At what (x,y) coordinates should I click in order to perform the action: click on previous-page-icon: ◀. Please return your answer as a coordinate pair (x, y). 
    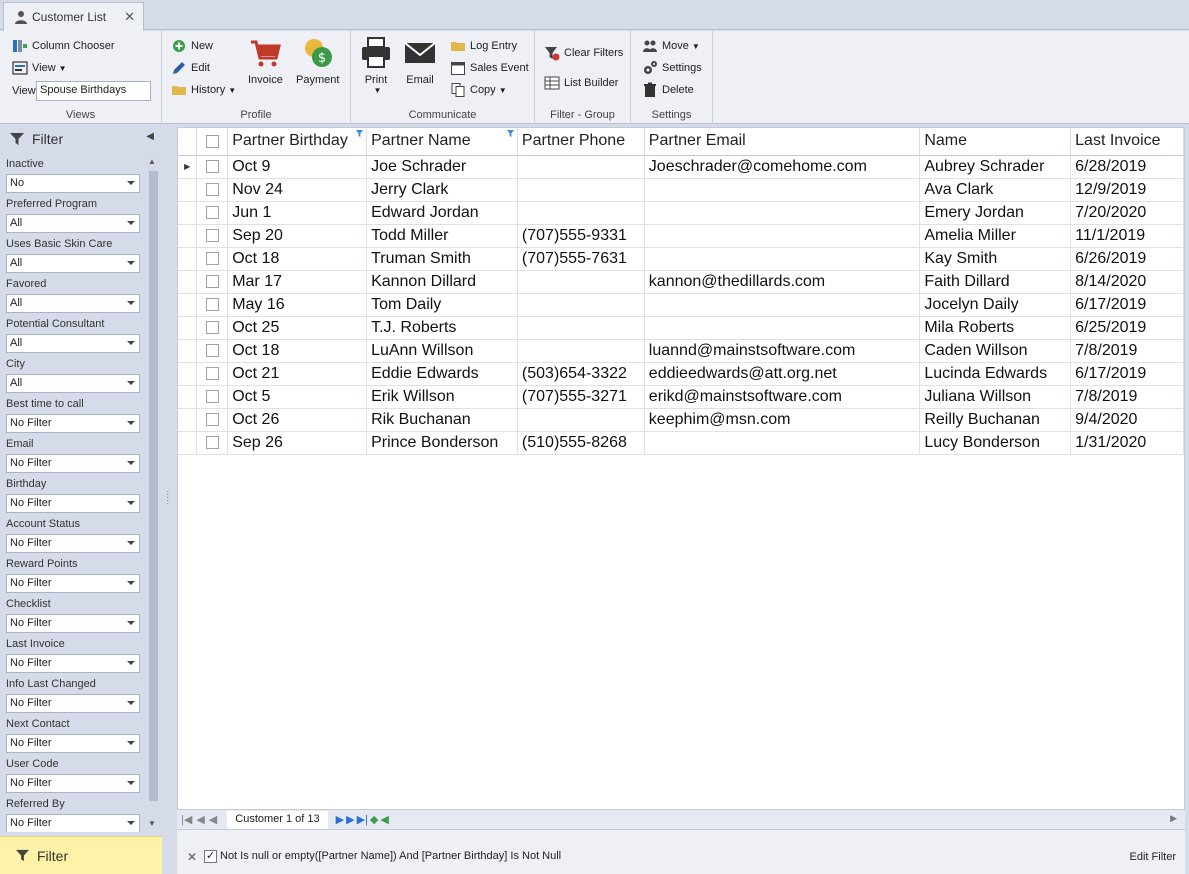
    Looking at the image, I should click on (200, 819).